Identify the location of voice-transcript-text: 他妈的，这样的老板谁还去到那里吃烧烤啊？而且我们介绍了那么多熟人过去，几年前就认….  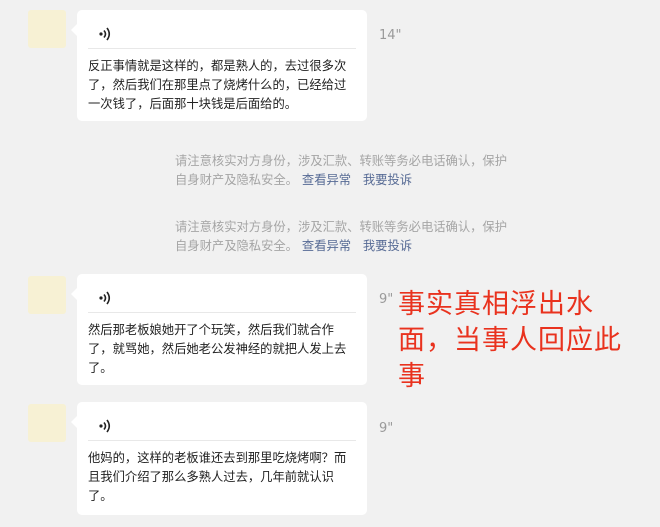
(217, 477).